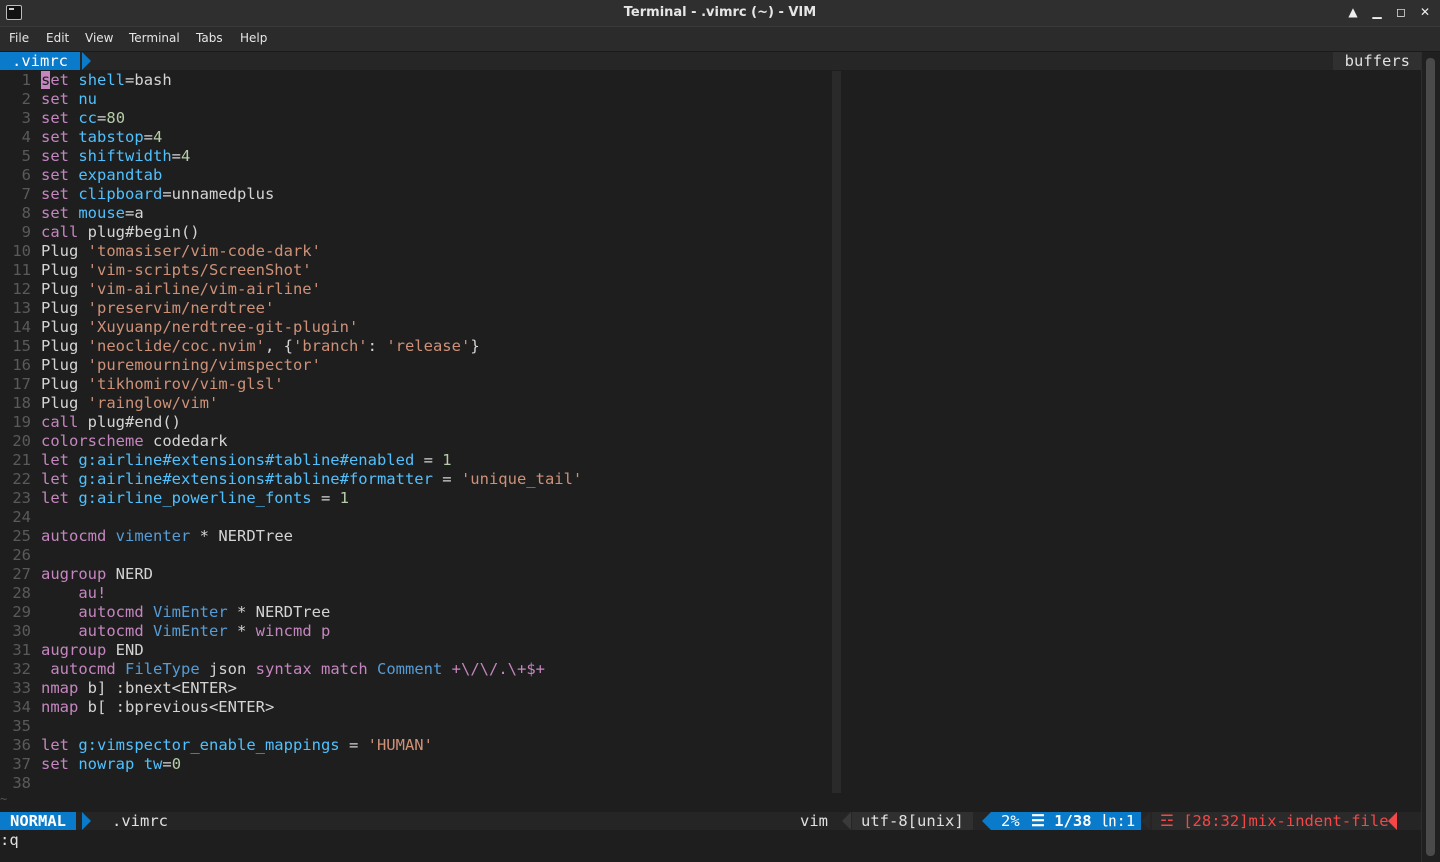  Describe the element at coordinates (113, 441) in the screenshot. I see `code-line: 20 colorscheme codedark` at that location.